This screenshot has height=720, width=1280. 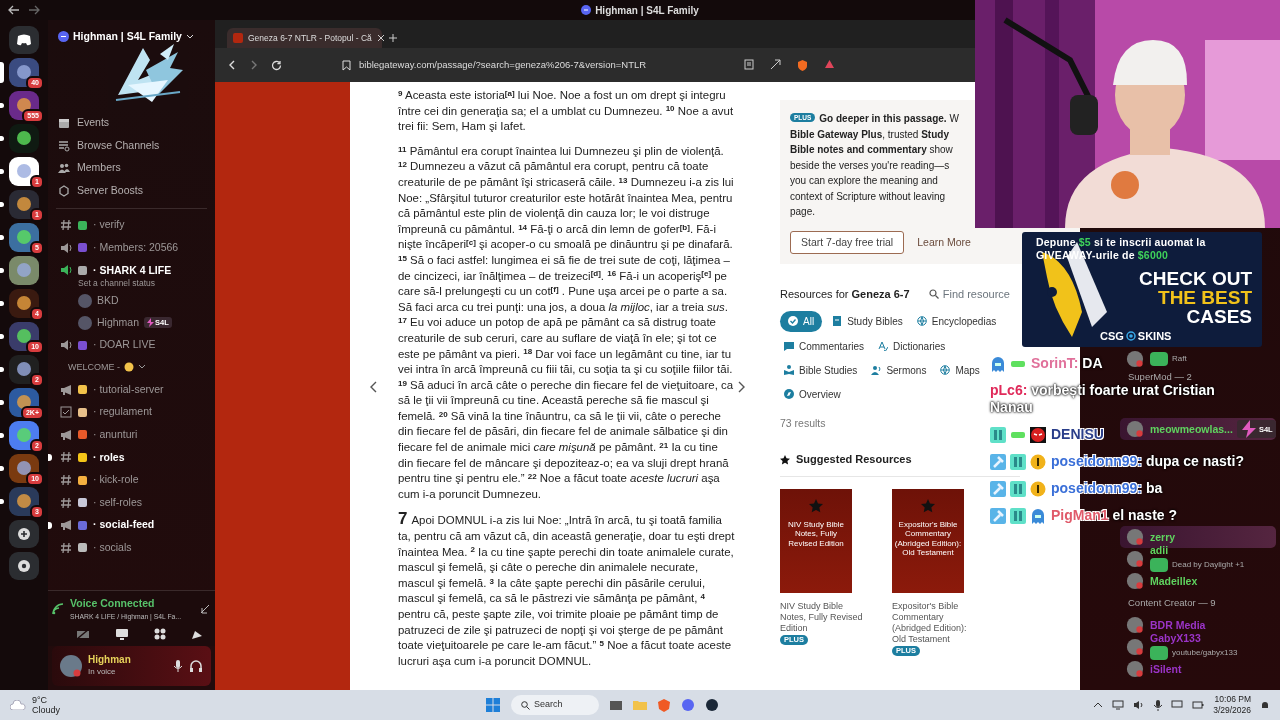 What do you see at coordinates (688, 705) in the screenshot?
I see `chat-app-icon` at bounding box center [688, 705].